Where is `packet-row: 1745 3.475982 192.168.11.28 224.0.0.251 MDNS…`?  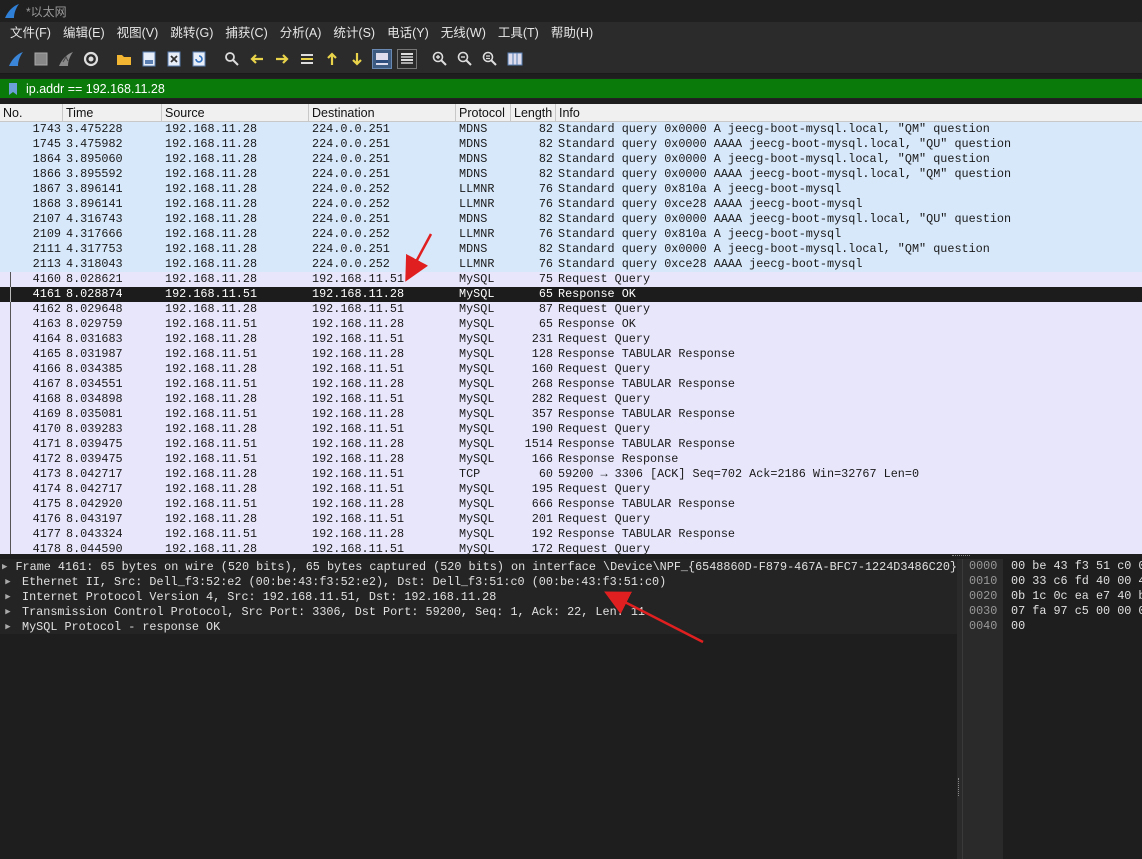
packet-row: 1745 3.475982 192.168.11.28 224.0.0.251 MDNS… is located at coordinates (571, 144).